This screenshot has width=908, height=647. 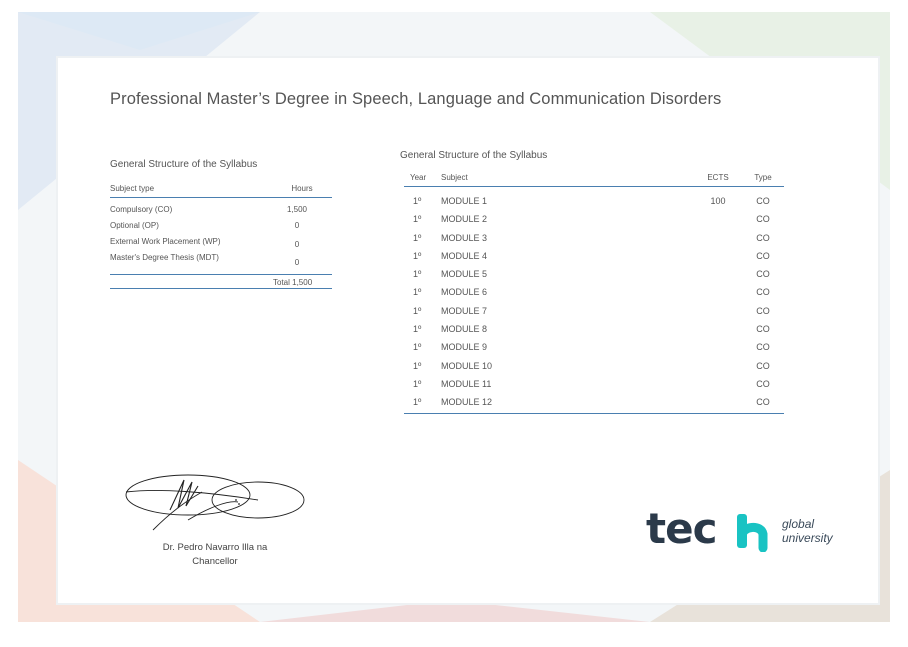 What do you see at coordinates (221, 274) in the screenshot?
I see `summary-total-divider` at bounding box center [221, 274].